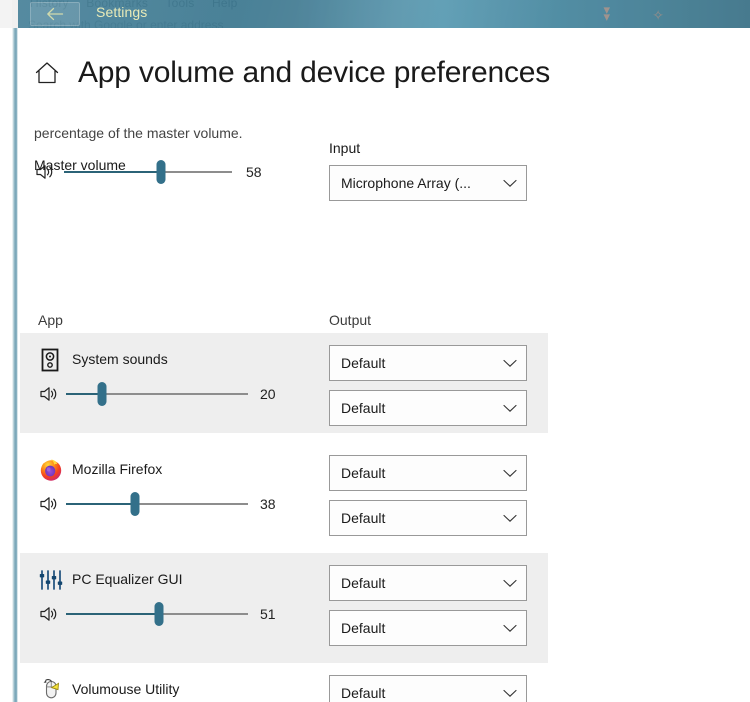 The image size is (750, 702). I want to click on page-description: percentage of the master volume., so click(138, 133).